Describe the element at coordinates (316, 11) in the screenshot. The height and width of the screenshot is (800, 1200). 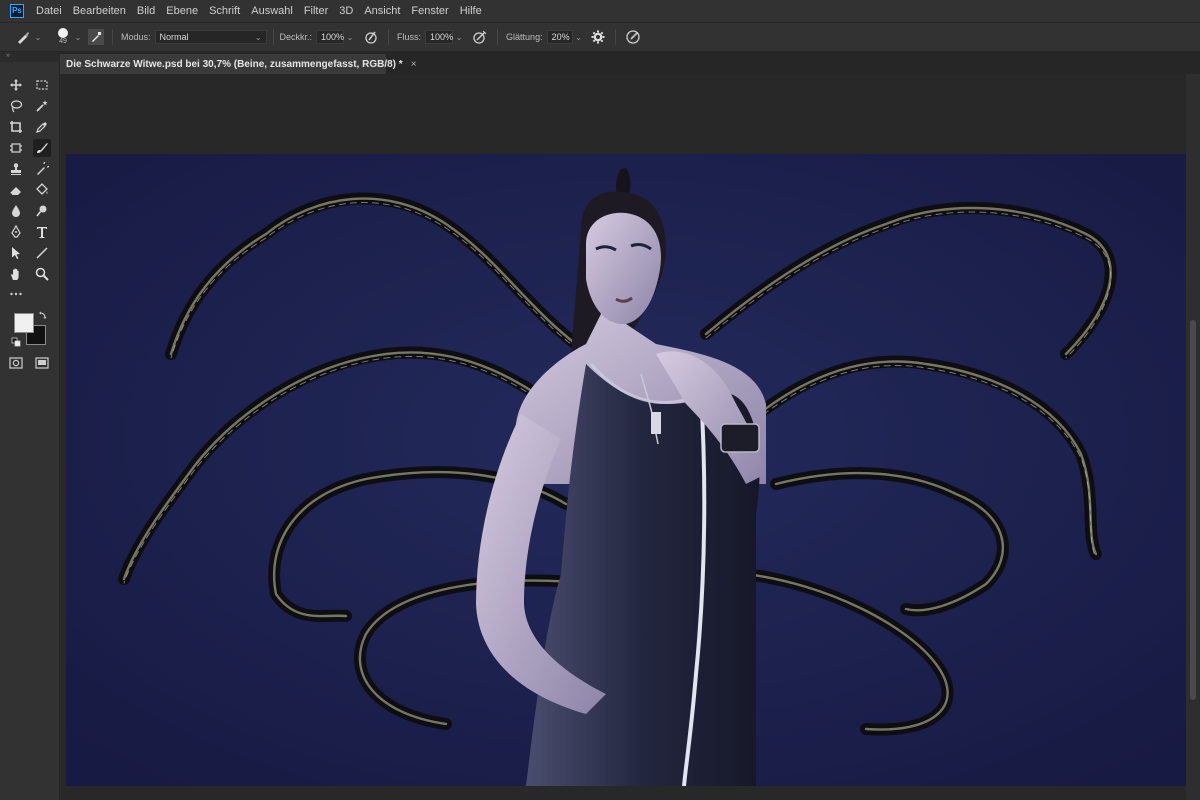
I see `menu-filter: Filter` at that location.